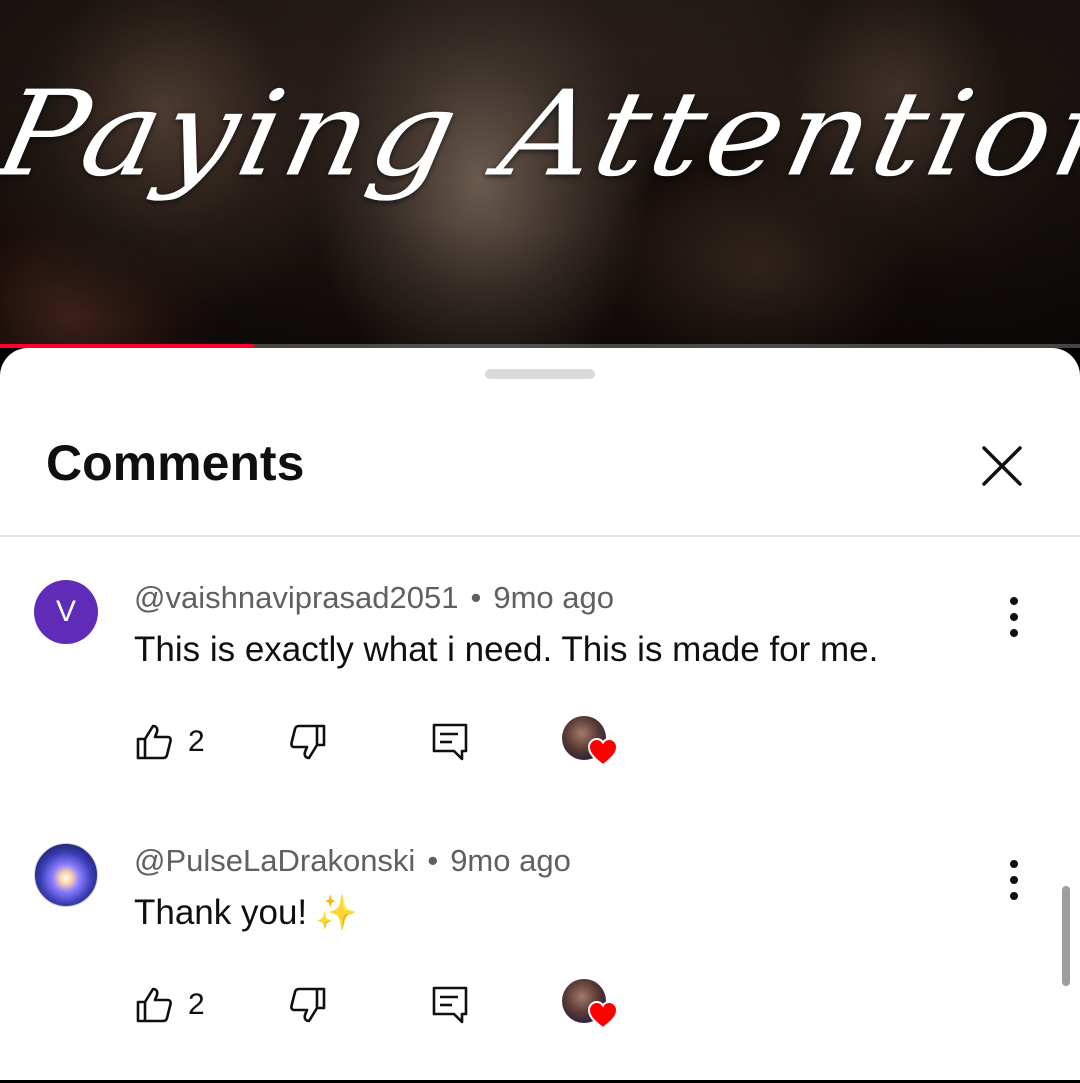  What do you see at coordinates (336, 913) in the screenshot?
I see `sparkles-emoji: ✨` at bounding box center [336, 913].